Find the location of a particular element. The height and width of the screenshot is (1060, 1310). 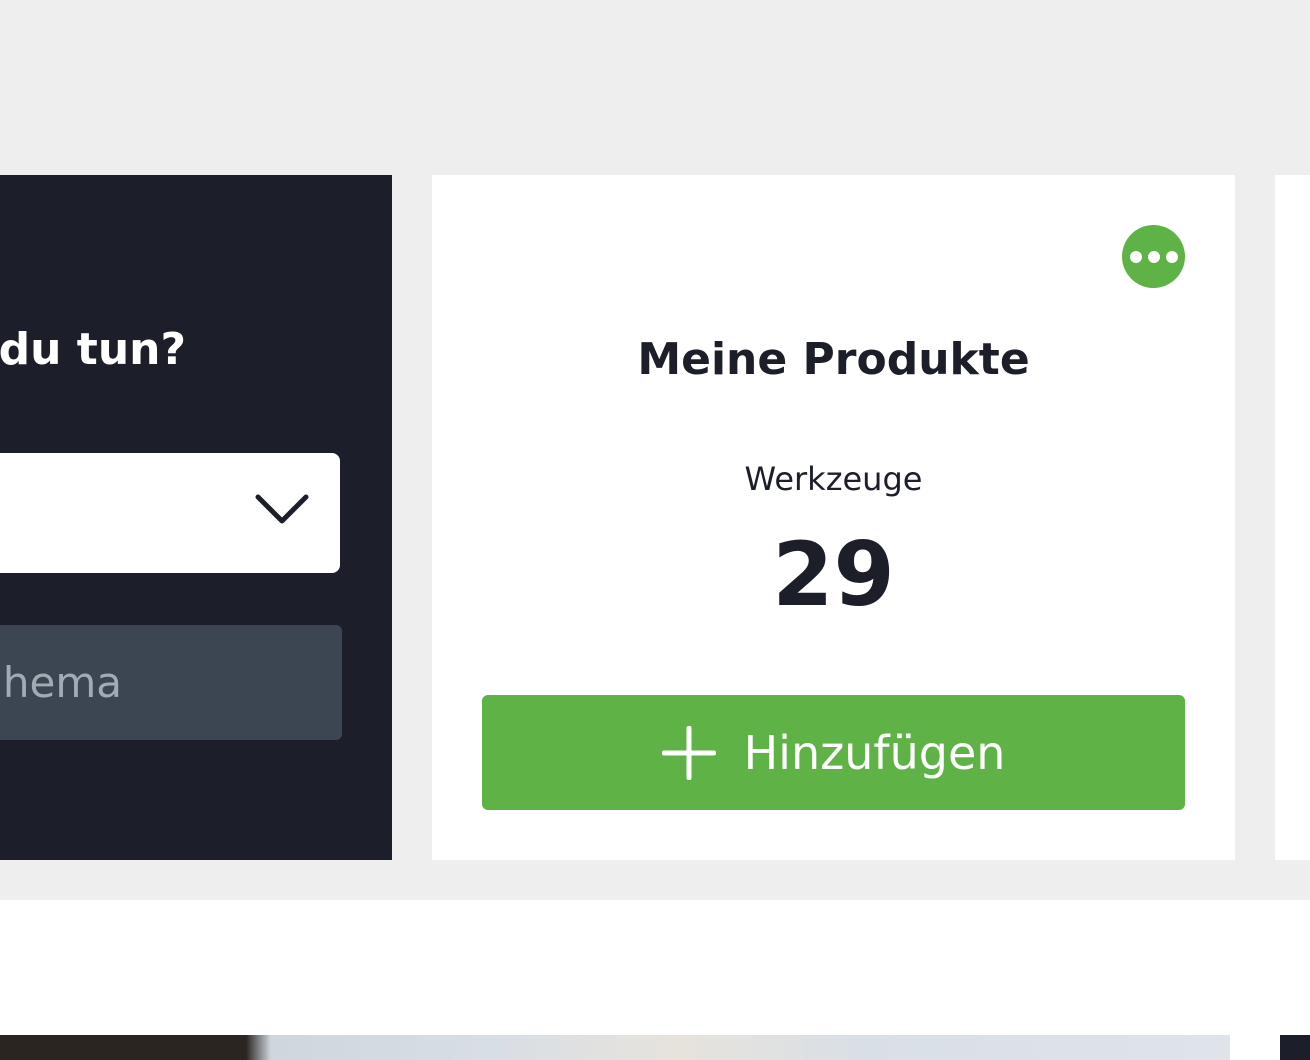

teaser-image-next is located at coordinates (1295, 1047).